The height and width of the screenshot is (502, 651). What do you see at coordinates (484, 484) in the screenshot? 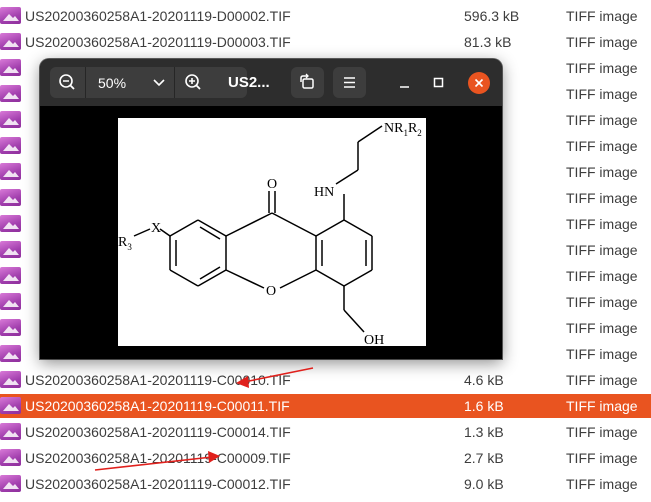
I see `file-size: 9.0 kB` at bounding box center [484, 484].